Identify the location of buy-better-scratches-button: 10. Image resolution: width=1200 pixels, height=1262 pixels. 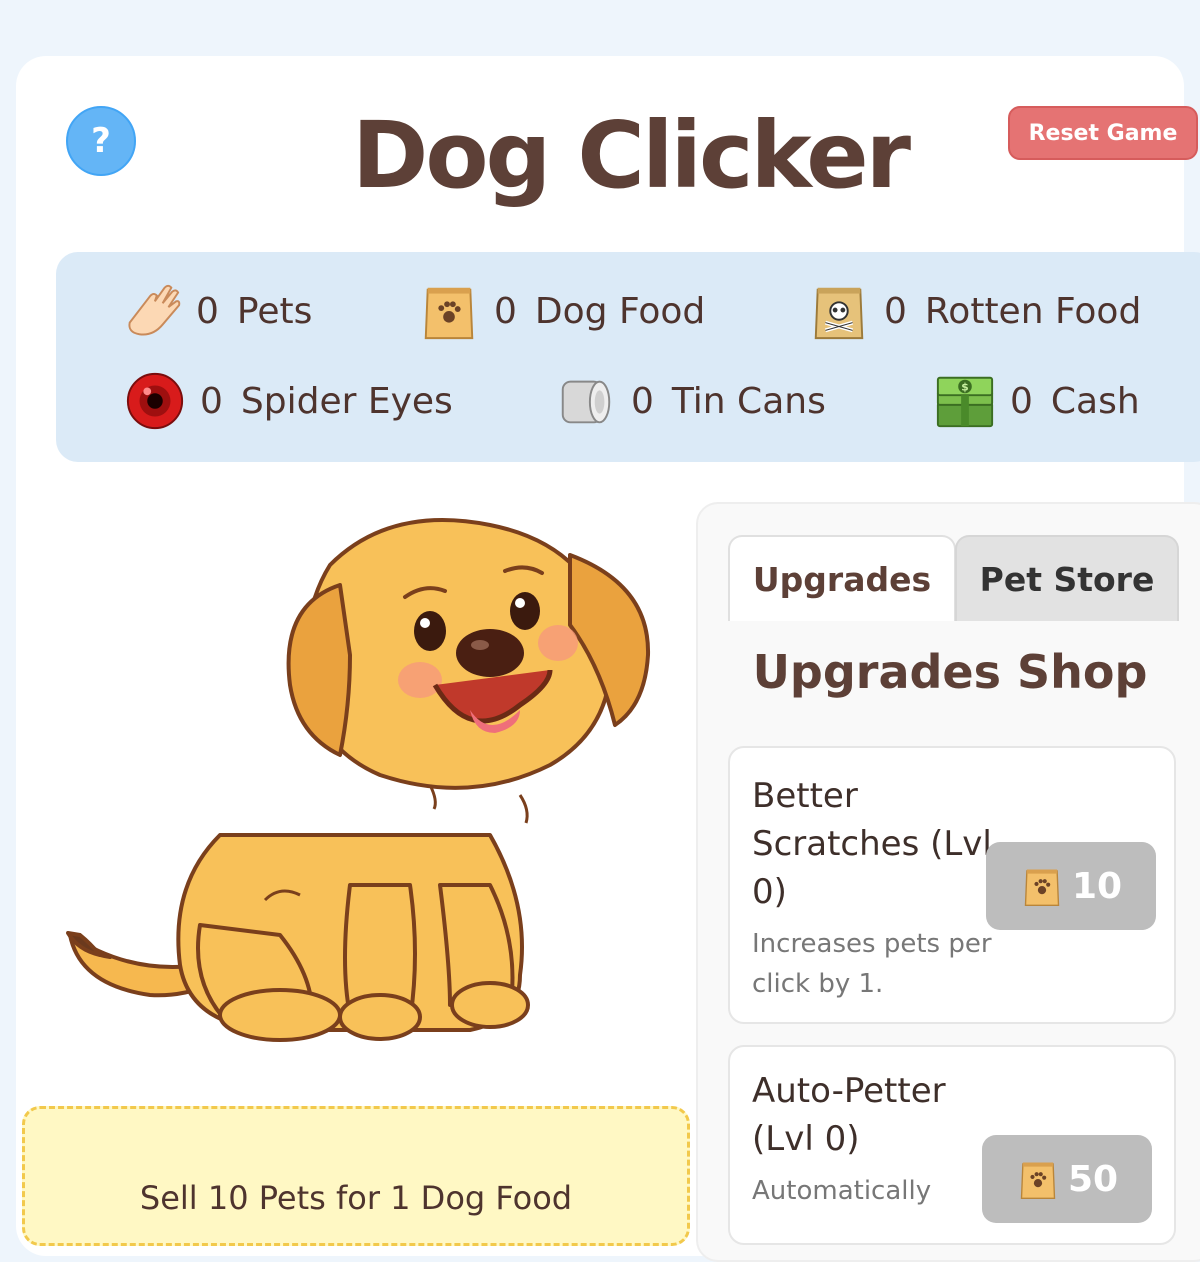
(1071, 886).